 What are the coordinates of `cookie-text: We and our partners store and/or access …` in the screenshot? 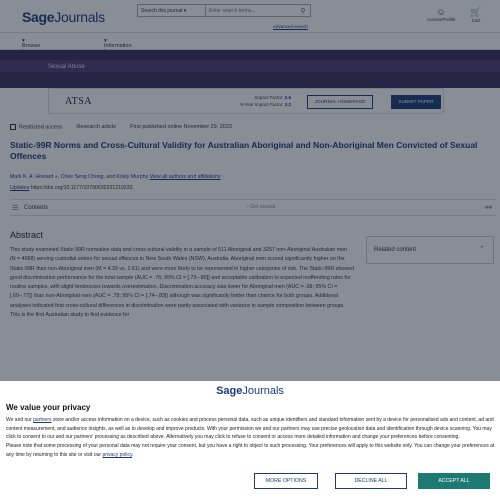 It's located at (250, 437).